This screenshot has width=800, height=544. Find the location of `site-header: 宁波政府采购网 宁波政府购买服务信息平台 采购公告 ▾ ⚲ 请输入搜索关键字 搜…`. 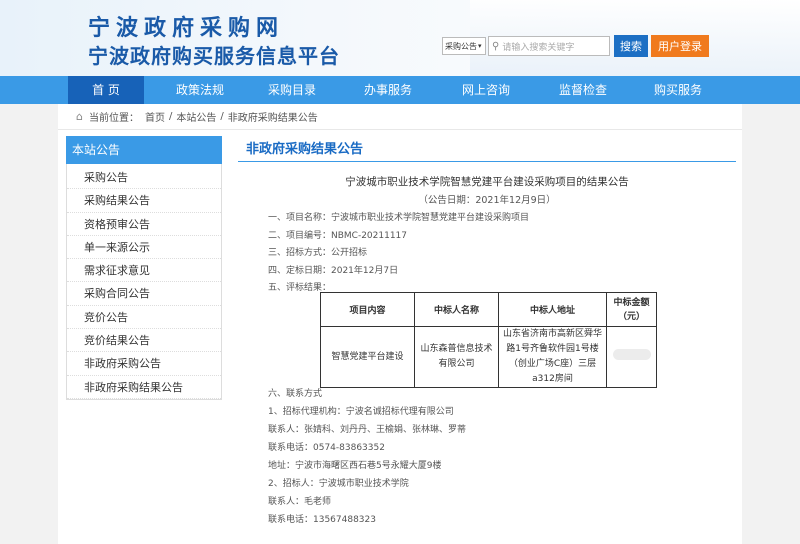

site-header: 宁波政府采购网 宁波政府购买服务信息平台 采购公告 ▾ ⚲ 请输入搜索关键字 搜… is located at coordinates (400, 38).